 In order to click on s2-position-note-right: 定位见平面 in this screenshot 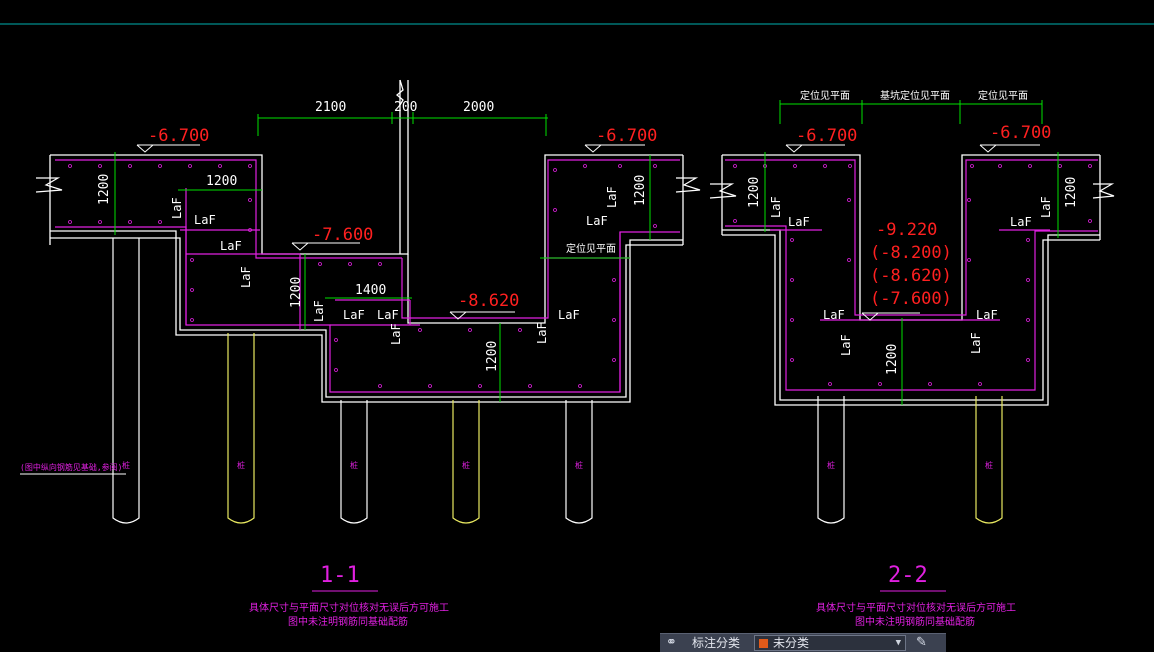, I will do `click(1003, 95)`.